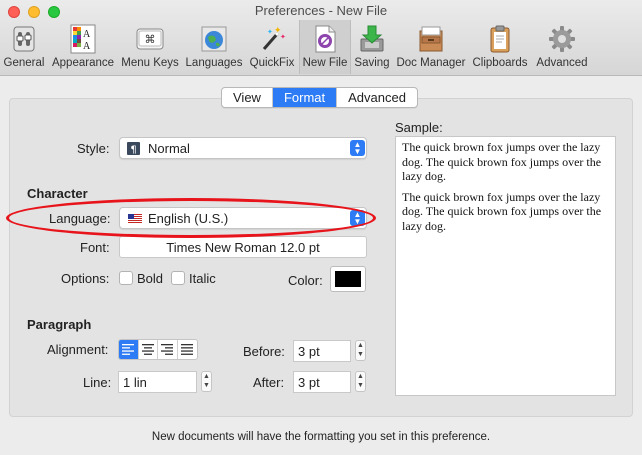  I want to click on toolbar-saving-label: Saving, so click(372, 63).